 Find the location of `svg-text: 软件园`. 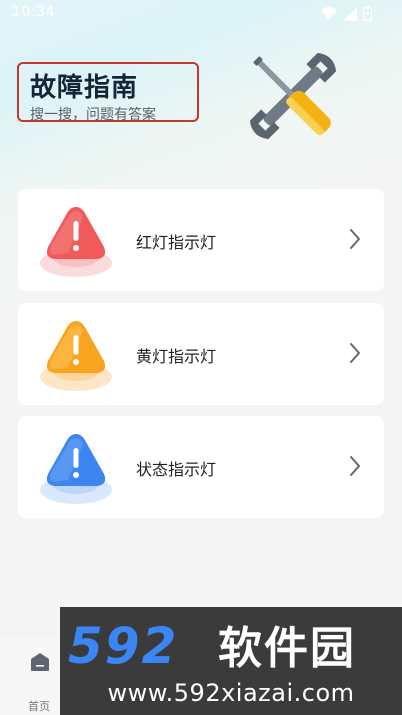

svg-text: 软件园 is located at coordinates (287, 648).